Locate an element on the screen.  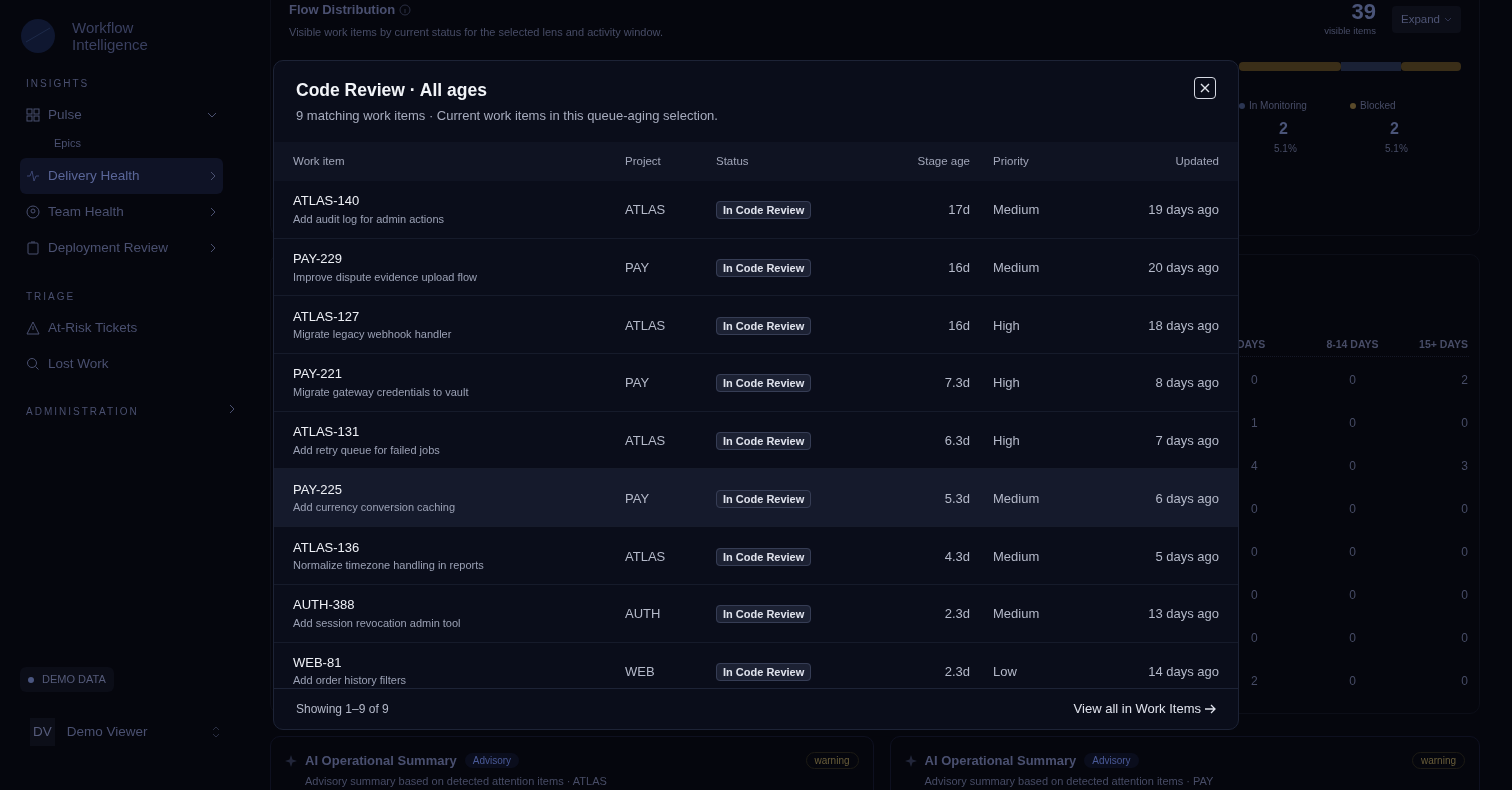
table-cell: 8 days ago is located at coordinates (1187, 383).